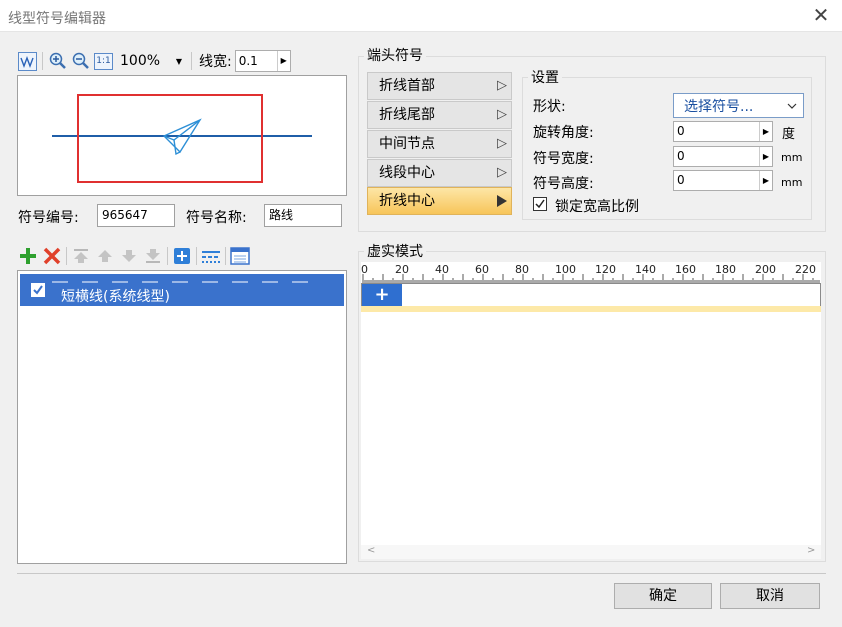 This screenshot has width=842, height=627. I want to click on width-unit: mm, so click(792, 157).